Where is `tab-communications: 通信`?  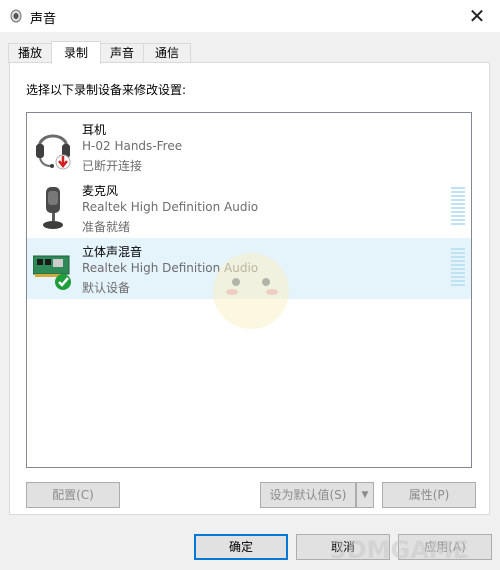
tab-communications: 通信 is located at coordinates (167, 53).